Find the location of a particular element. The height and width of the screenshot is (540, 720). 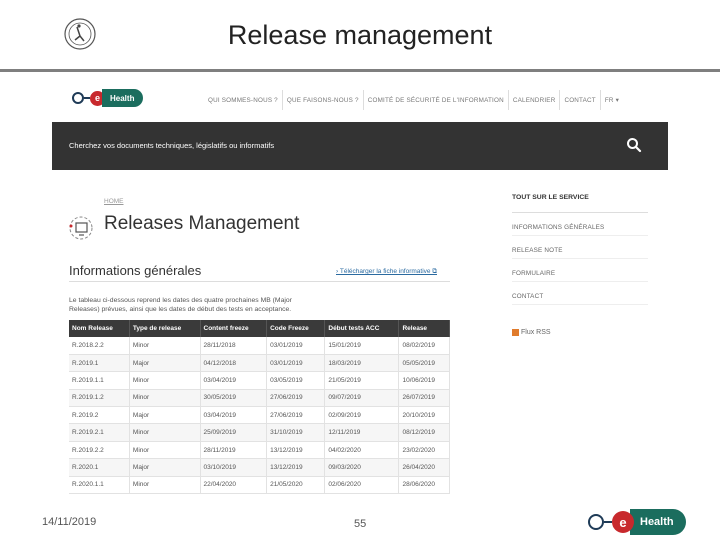

footer-logo-text: Health is located at coordinates (658, 522).